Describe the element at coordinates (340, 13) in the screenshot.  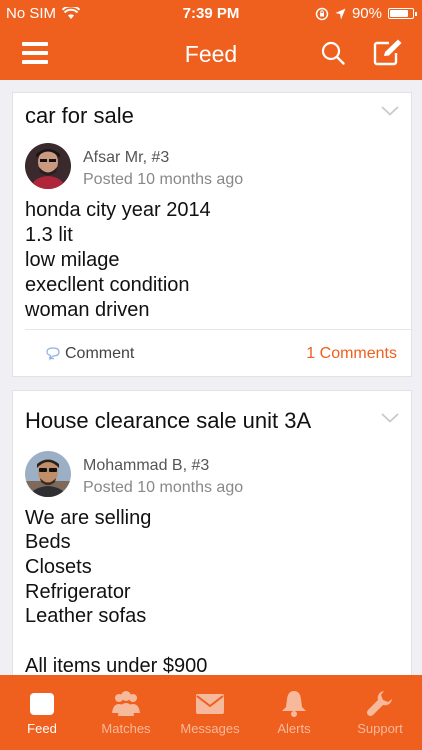
I see `location-icon` at that location.